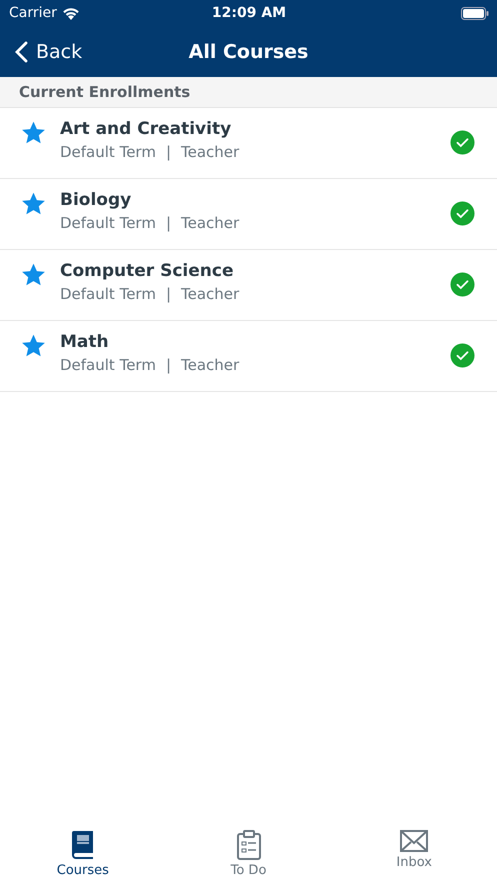  What do you see at coordinates (248, 214) in the screenshot?
I see `course-row: Biology Default Term | Teacher` at bounding box center [248, 214].